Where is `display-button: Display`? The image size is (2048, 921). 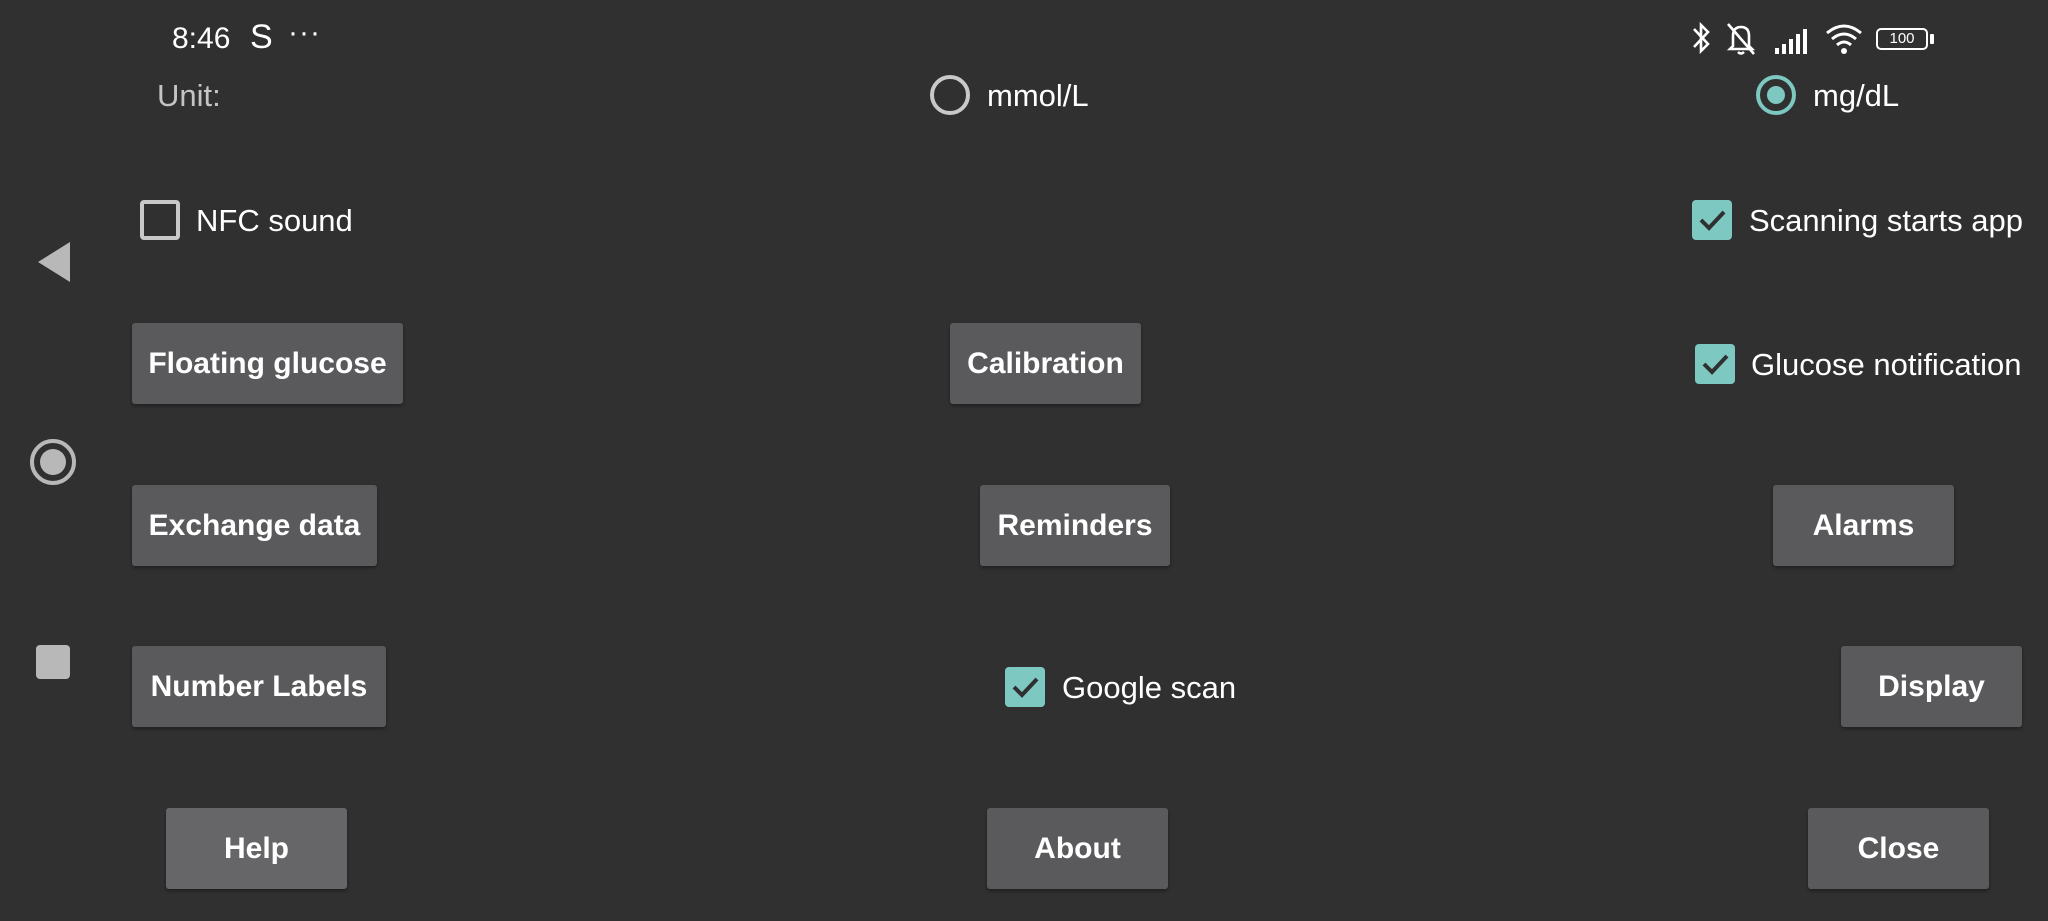
display-button: Display is located at coordinates (1931, 686).